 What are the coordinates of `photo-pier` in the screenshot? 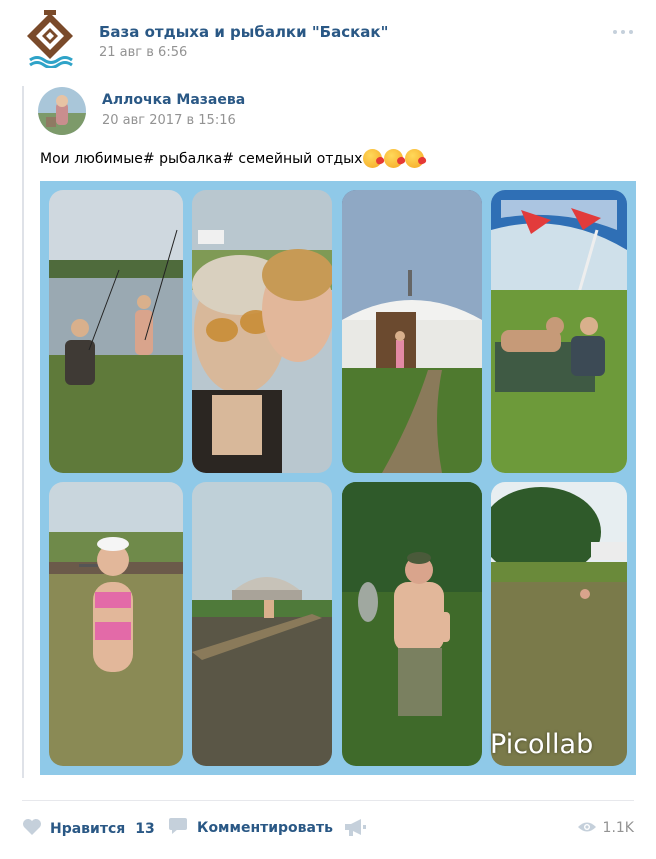 It's located at (262, 624).